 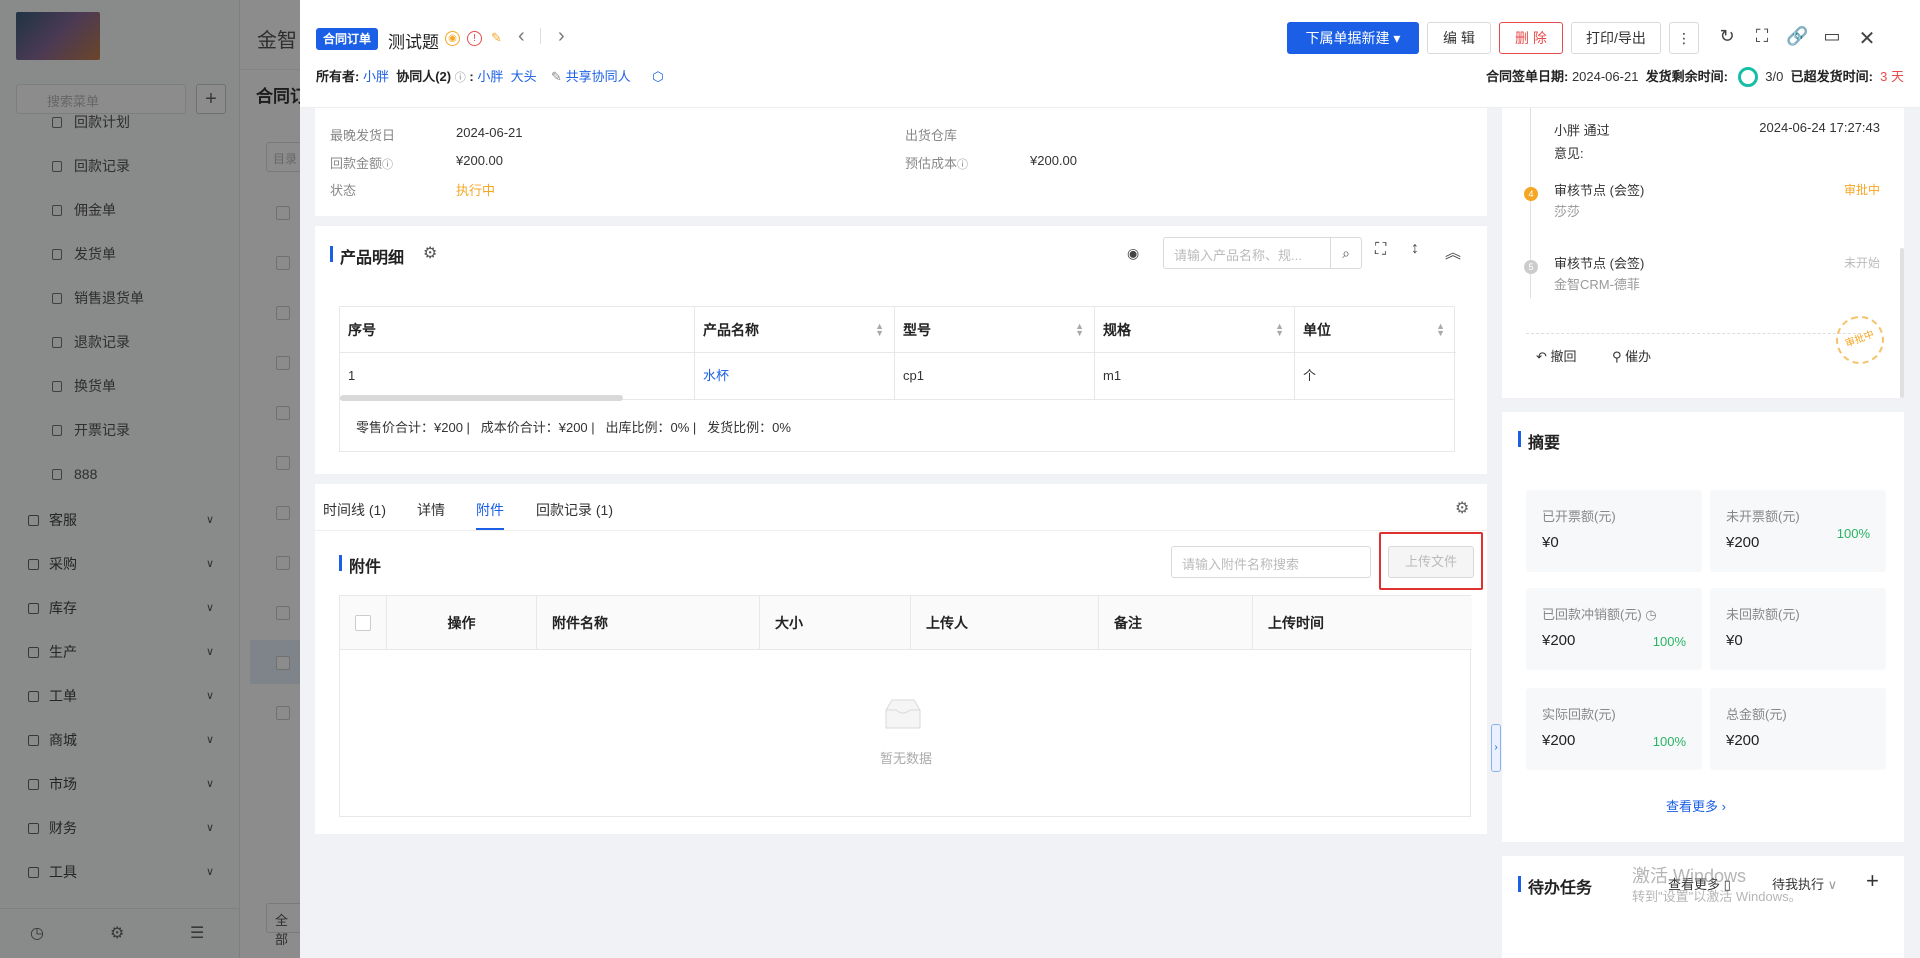 What do you see at coordinates (1375, 330) in the screenshot?
I see `column-header: 单位 ▲ ▼` at bounding box center [1375, 330].